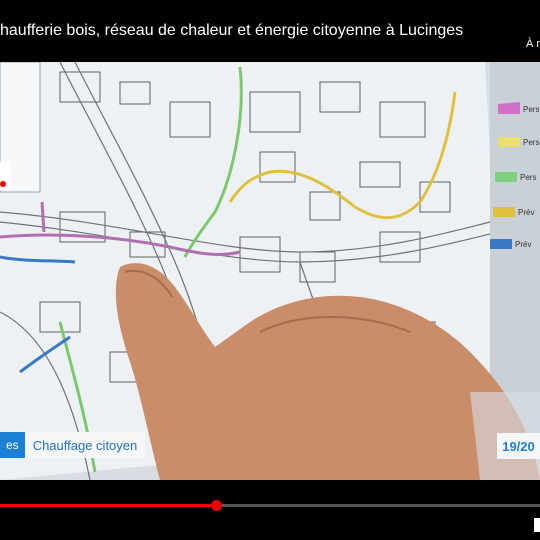 This screenshot has width=540, height=540. I want to click on legend-label-5: Prév, so click(523, 244).